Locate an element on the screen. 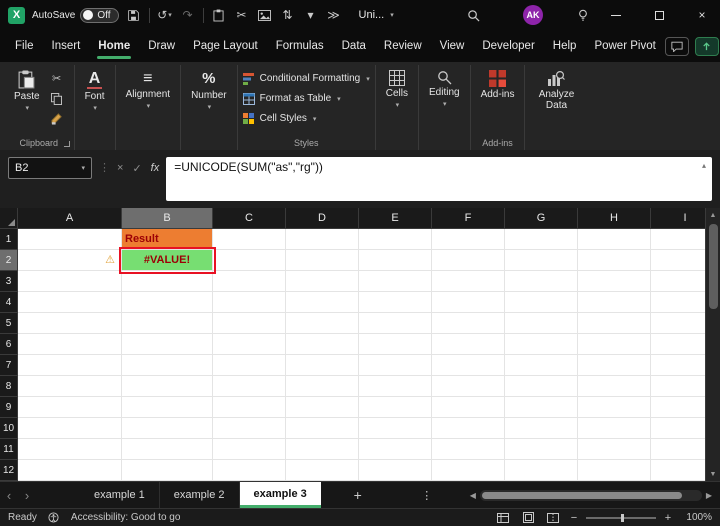  cell-E8 is located at coordinates (395, 386).